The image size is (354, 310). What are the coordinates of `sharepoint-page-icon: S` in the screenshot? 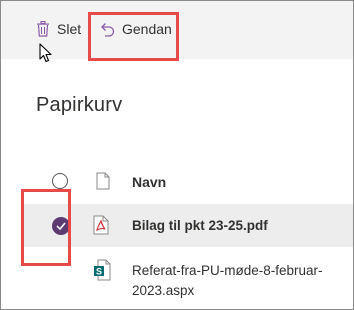 It's located at (102, 272).